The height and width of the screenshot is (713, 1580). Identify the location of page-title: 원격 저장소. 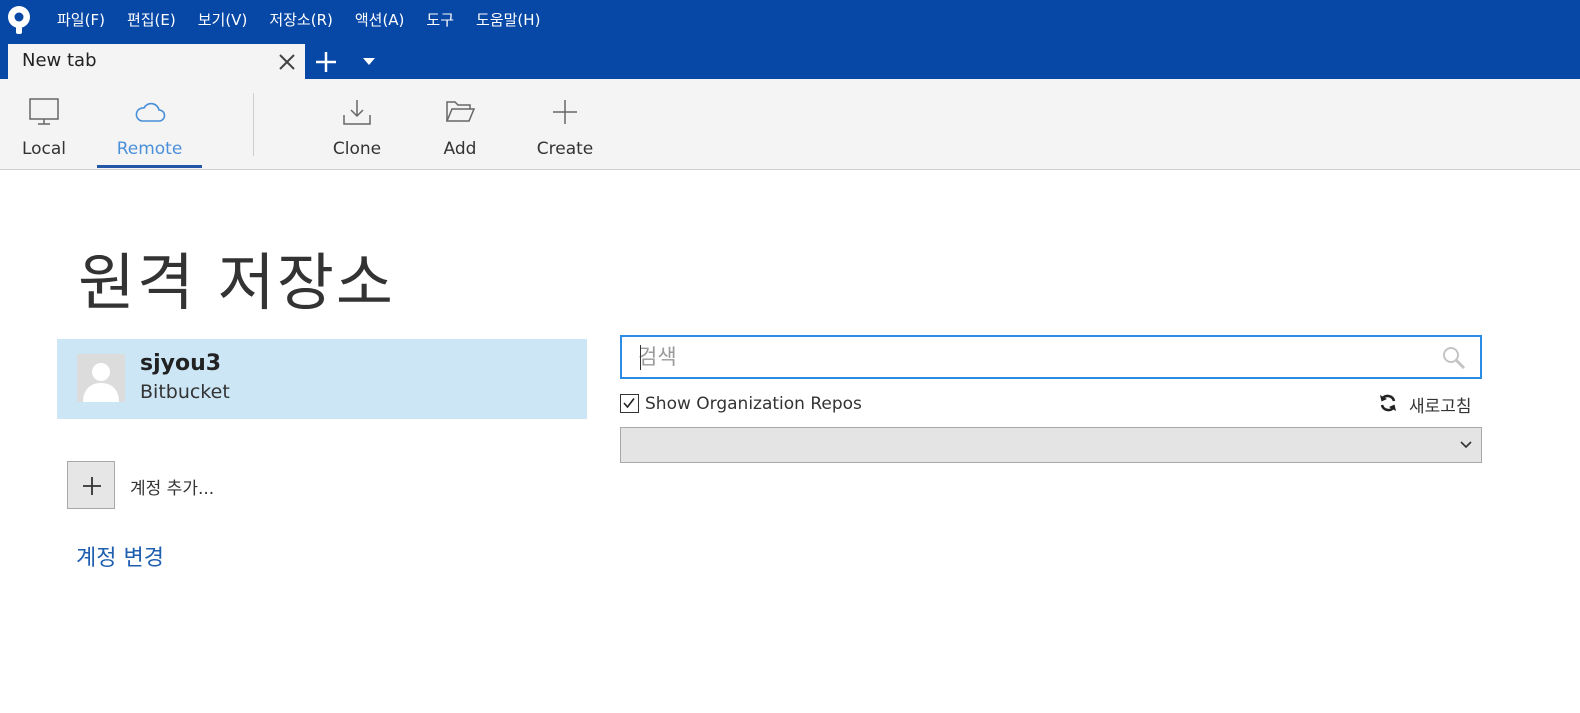
(236, 282).